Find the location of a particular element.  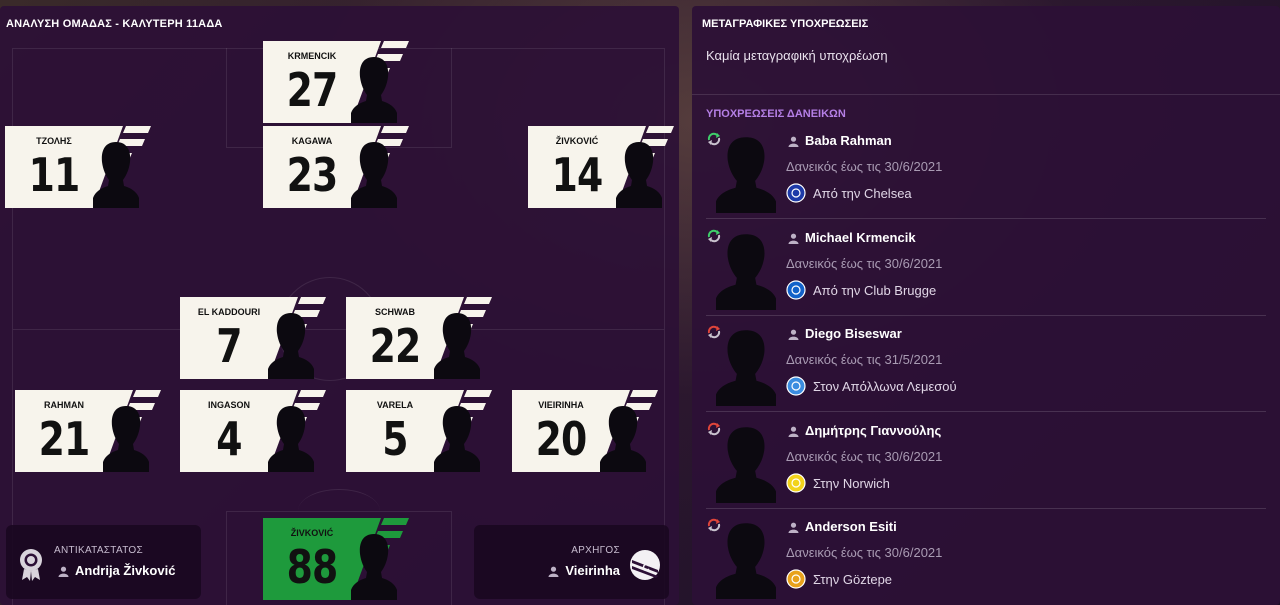

loan-club: Από την Club Brugge is located at coordinates (861, 290).